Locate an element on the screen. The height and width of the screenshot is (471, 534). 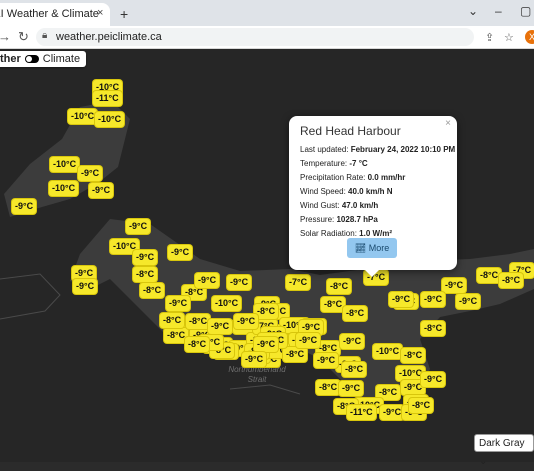
browser-tab: PEI Weather & Climate × is located at coordinates (55, 14).